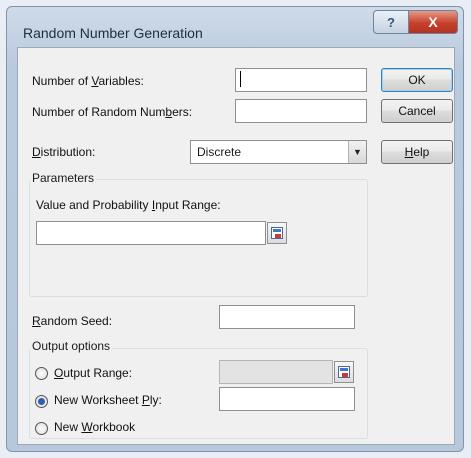  What do you see at coordinates (417, 111) in the screenshot?
I see `cancel-button: Cancel` at bounding box center [417, 111].